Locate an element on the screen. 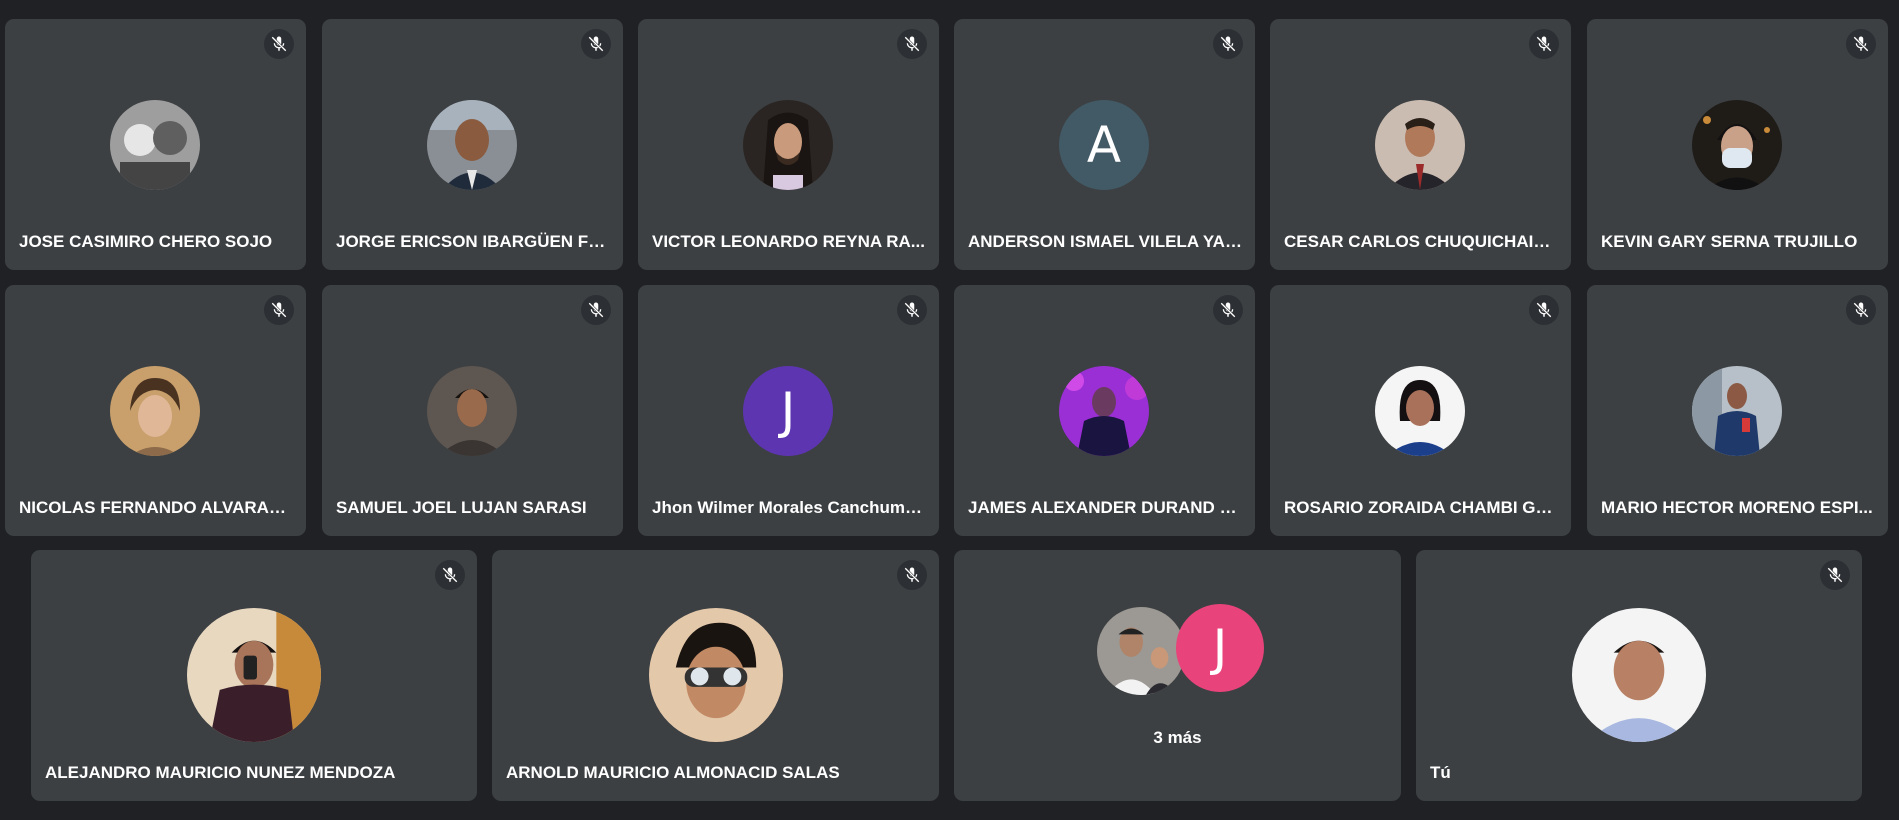 This screenshot has height=820, width=1899. participant-tile: JOSE CASIMIRO CHERO SOJO is located at coordinates (155, 144).